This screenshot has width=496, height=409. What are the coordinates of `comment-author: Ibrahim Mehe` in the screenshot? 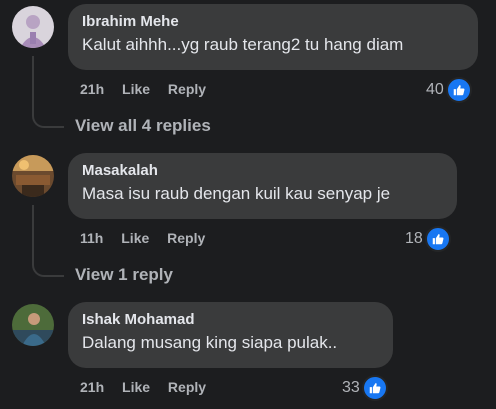 It's located at (274, 21).